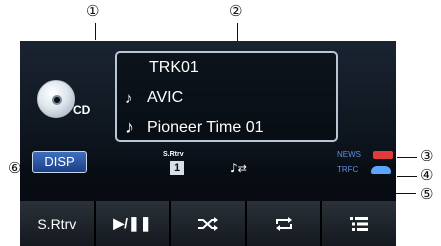  I want to click on repeat-button, so click(283, 223).